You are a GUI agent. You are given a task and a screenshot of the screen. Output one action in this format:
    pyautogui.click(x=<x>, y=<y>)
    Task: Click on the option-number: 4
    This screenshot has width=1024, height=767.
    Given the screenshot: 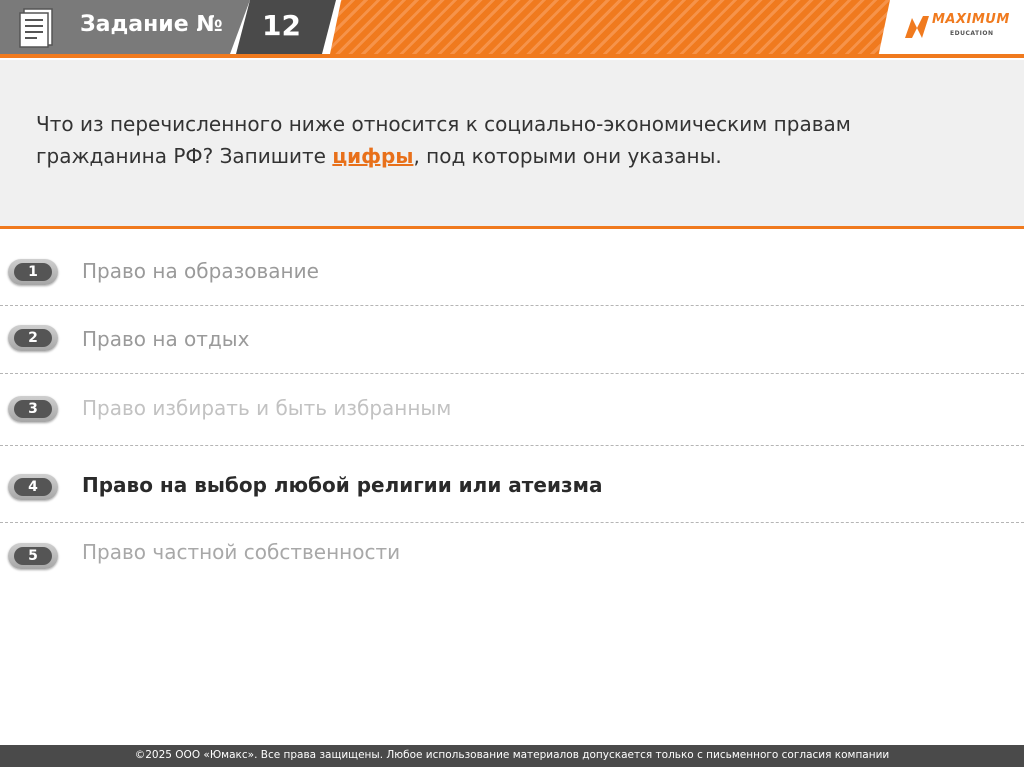 What is the action you would take?
    pyautogui.click(x=33, y=487)
    